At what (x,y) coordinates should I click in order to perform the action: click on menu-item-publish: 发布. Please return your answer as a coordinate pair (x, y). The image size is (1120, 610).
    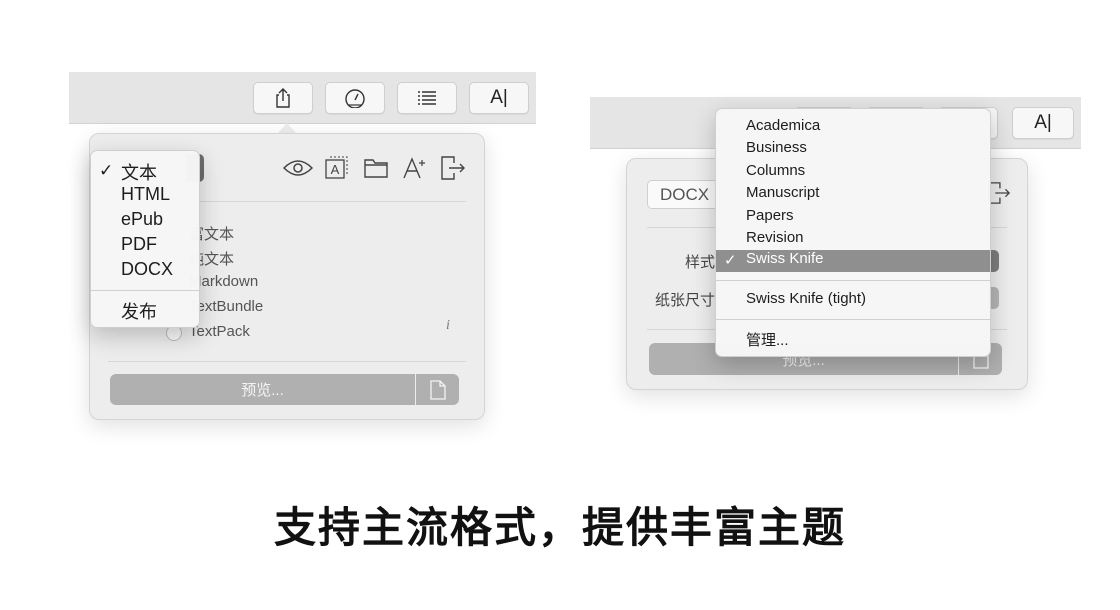
    Looking at the image, I should click on (145, 310).